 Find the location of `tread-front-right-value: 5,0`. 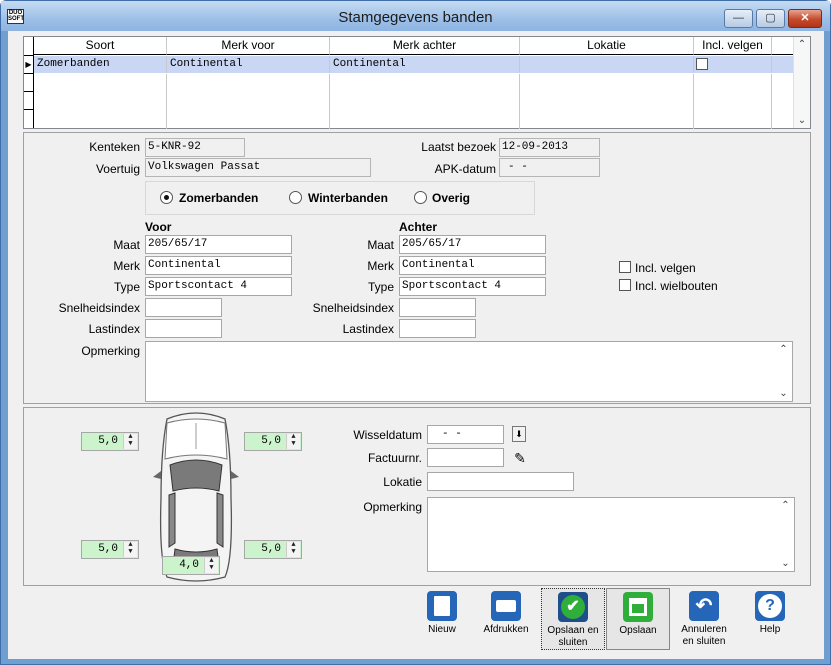

tread-front-right-value: 5,0 is located at coordinates (271, 441).